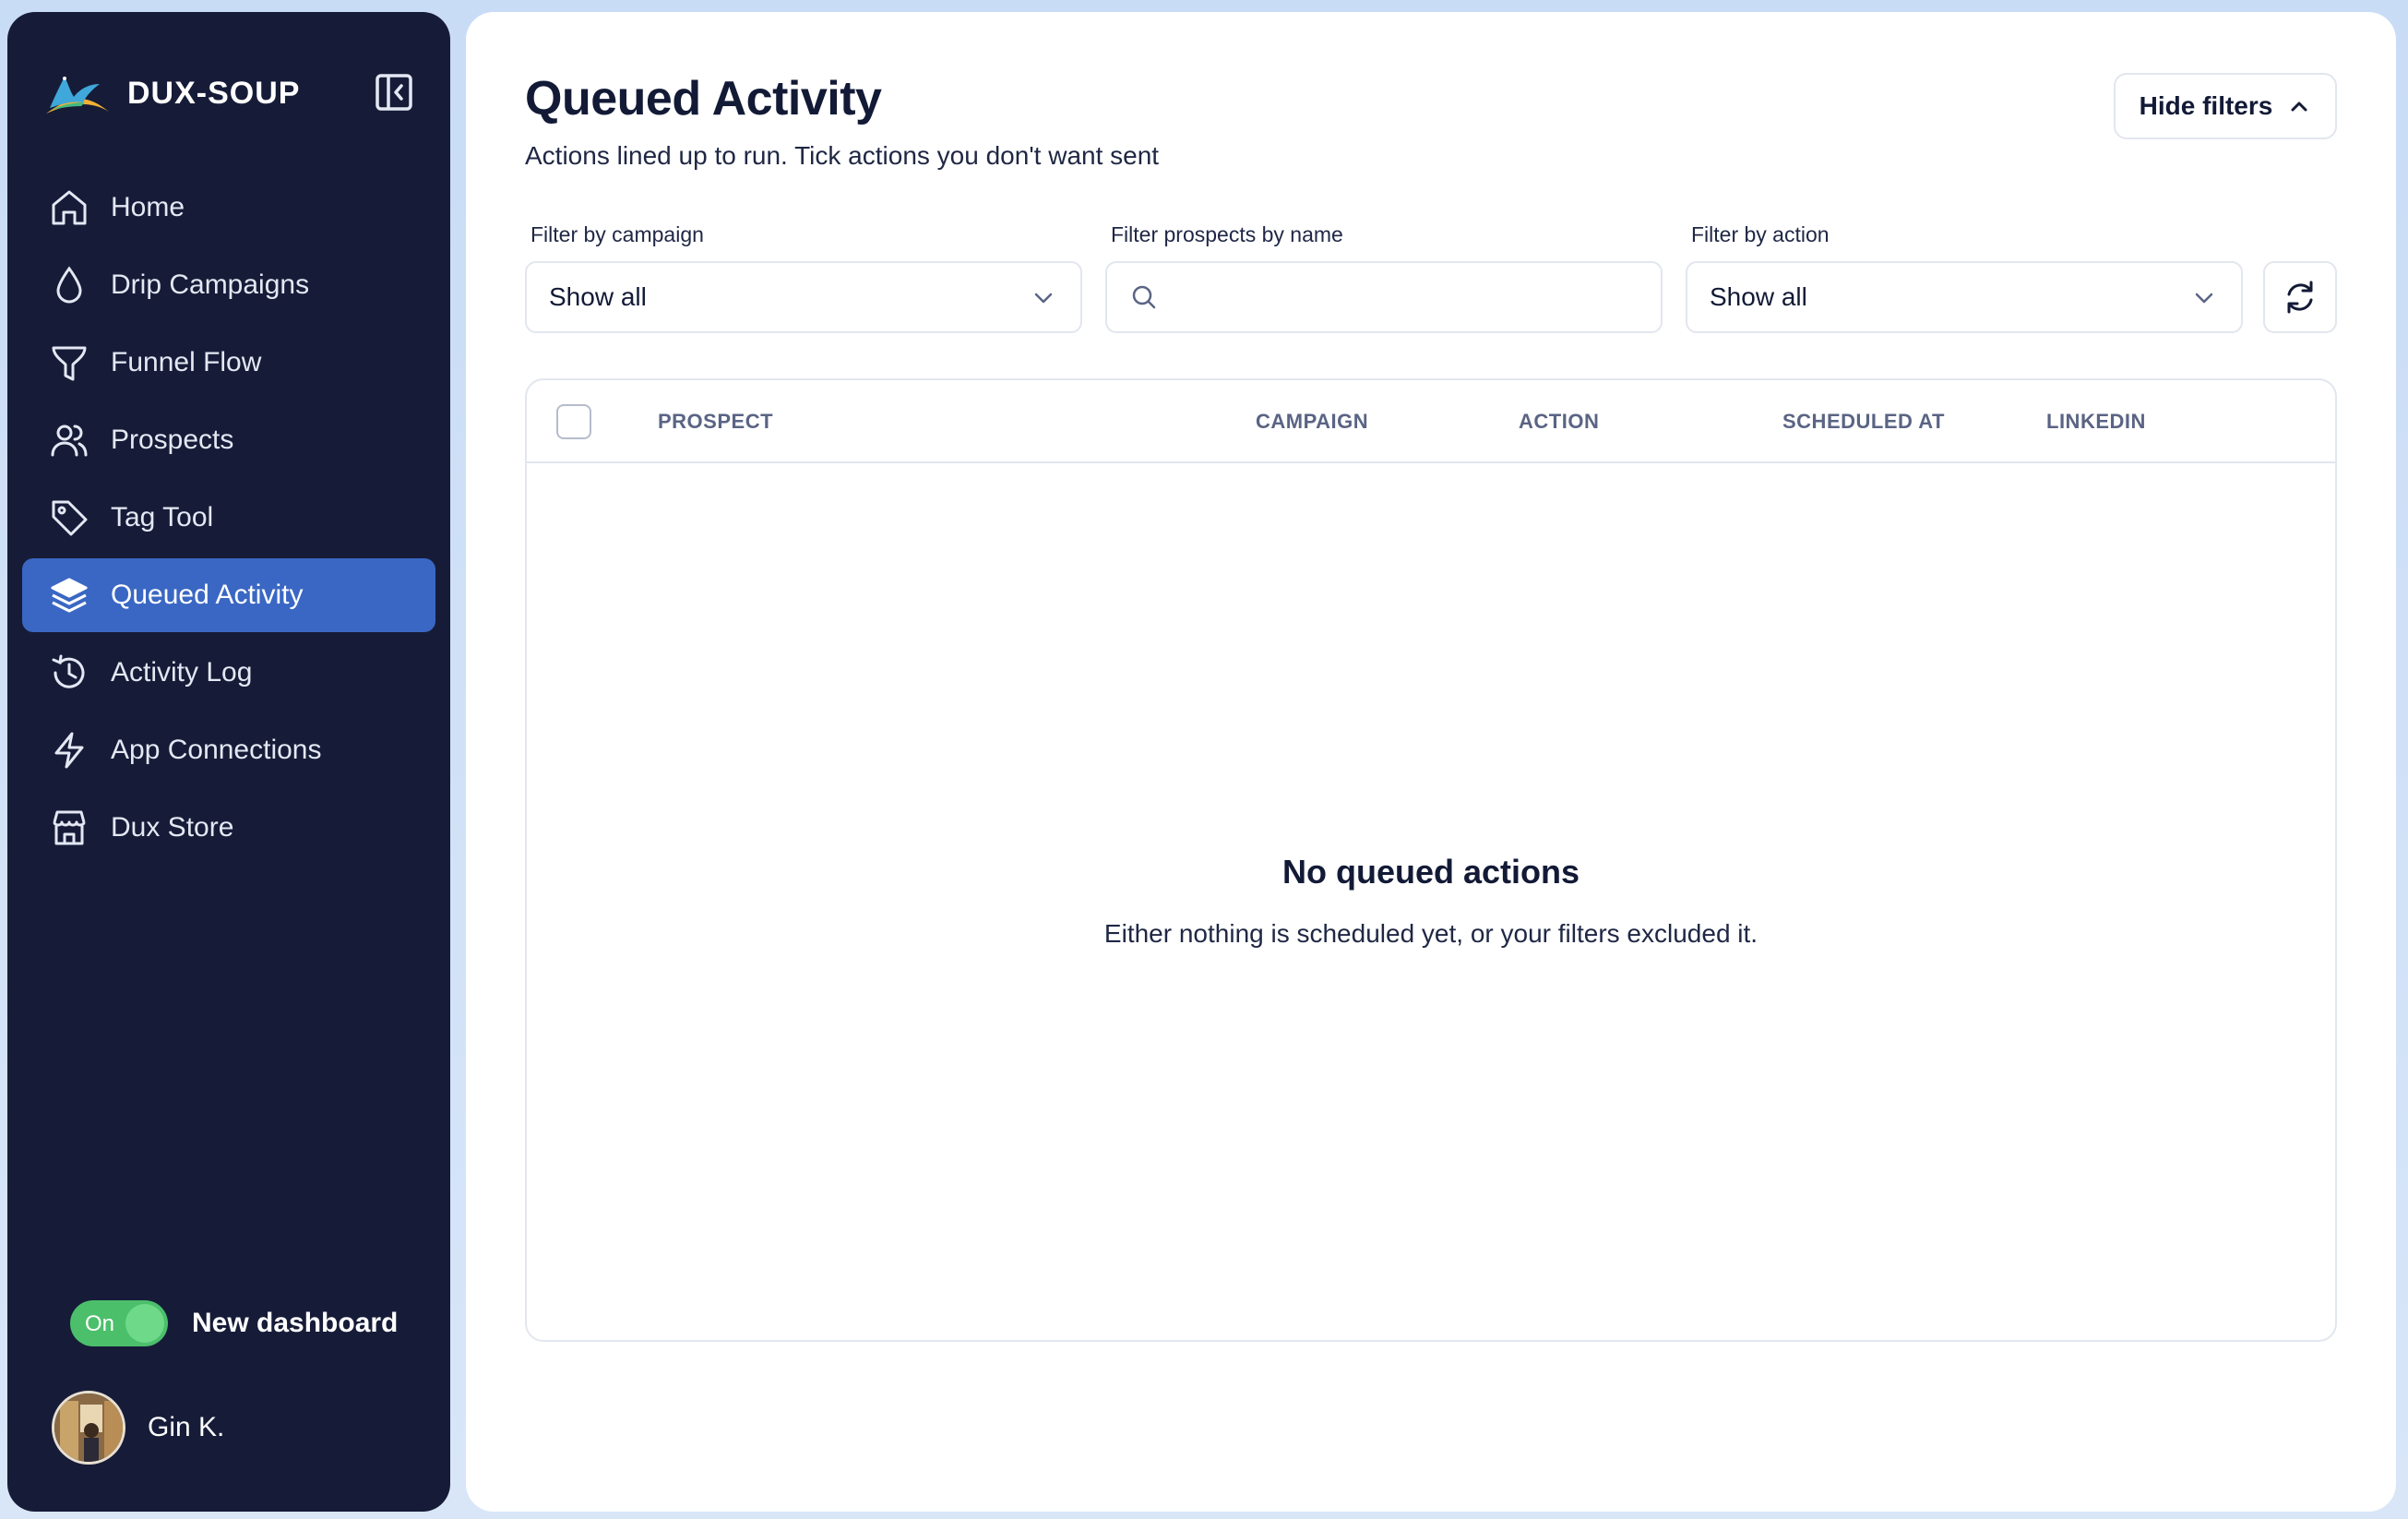 The height and width of the screenshot is (1519, 2408). Describe the element at coordinates (69, 673) in the screenshot. I see `history-icon` at that location.